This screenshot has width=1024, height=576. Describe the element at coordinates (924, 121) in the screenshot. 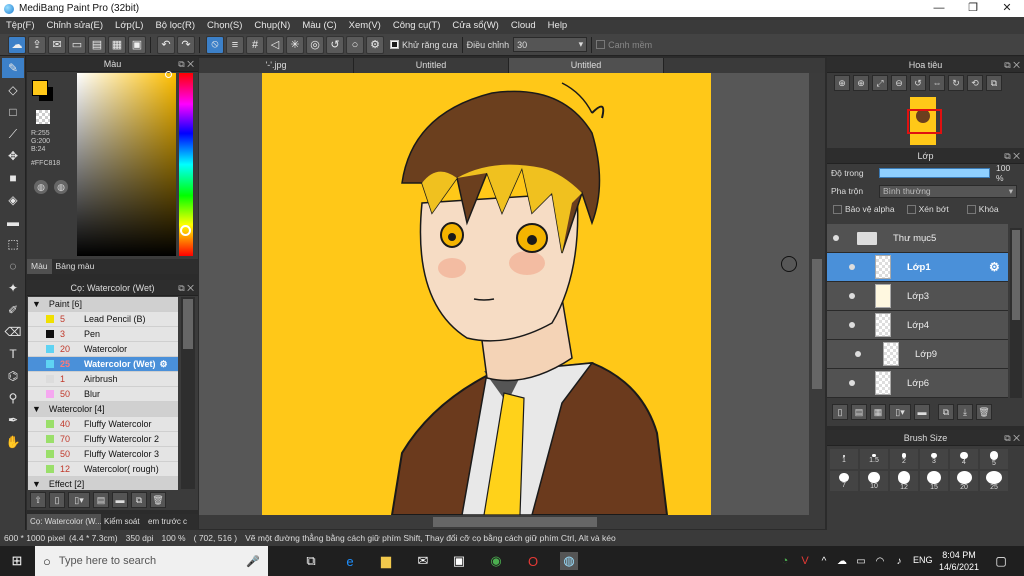

I see `view-rectangle` at that location.